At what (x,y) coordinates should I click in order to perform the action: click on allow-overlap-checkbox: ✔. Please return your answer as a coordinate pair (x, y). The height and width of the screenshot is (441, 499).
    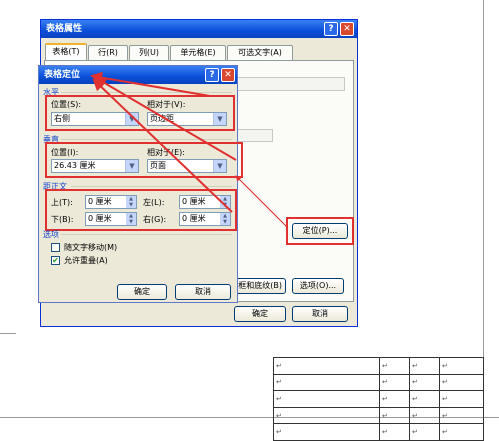
    Looking at the image, I should click on (55, 260).